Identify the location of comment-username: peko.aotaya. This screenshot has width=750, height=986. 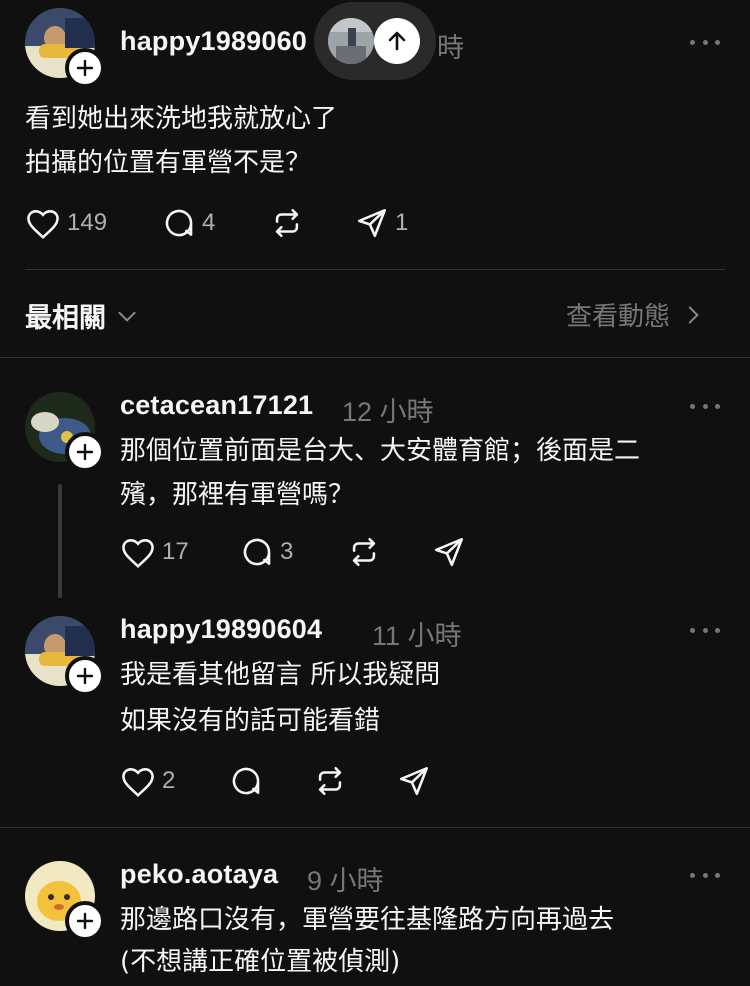
(199, 874).